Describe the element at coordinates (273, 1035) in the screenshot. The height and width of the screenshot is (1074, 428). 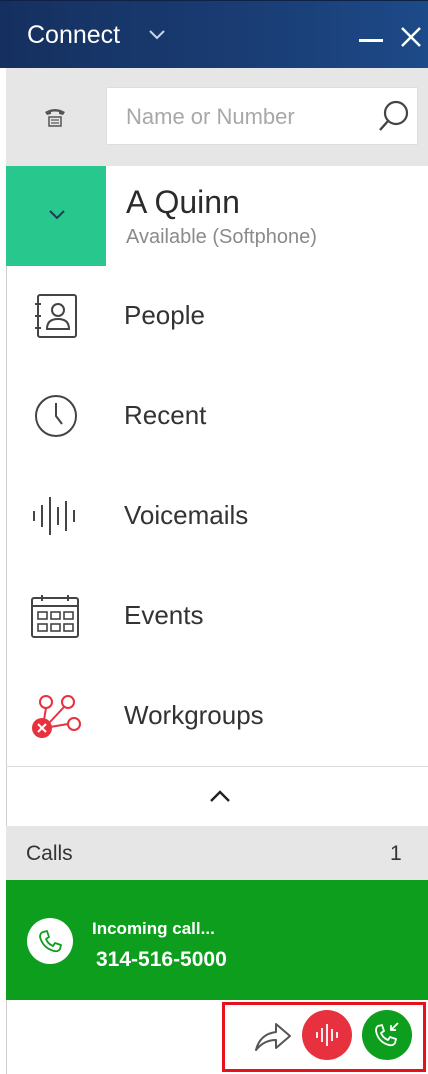
I see `forward-arrow-icon` at that location.